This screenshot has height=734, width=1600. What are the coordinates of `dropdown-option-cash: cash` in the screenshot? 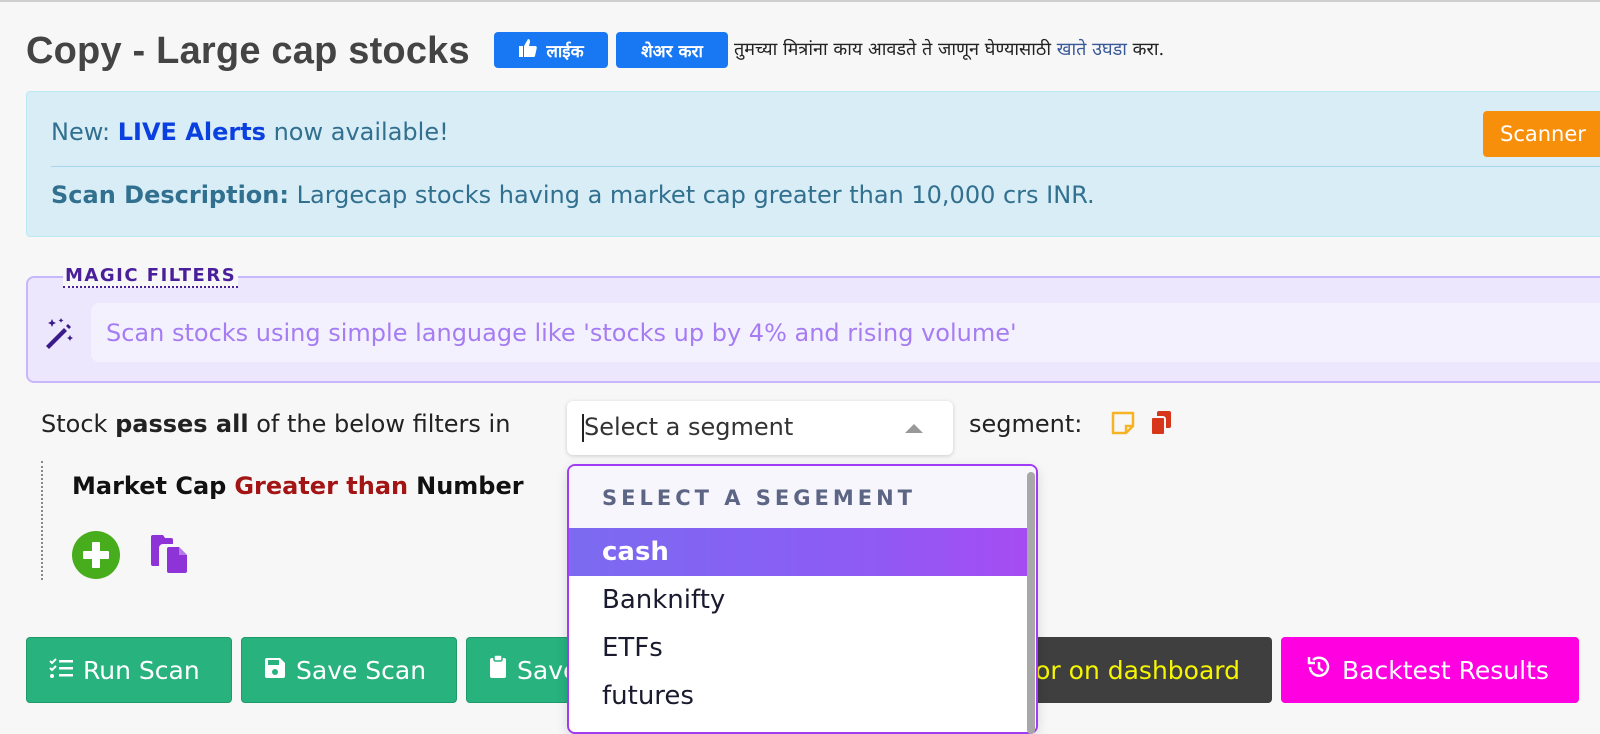 It's located at (799, 552).